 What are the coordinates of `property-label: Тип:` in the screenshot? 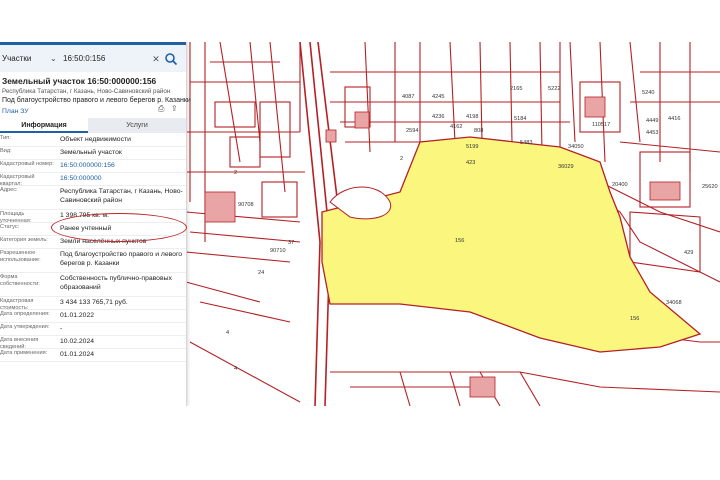 It's located at (5, 138).